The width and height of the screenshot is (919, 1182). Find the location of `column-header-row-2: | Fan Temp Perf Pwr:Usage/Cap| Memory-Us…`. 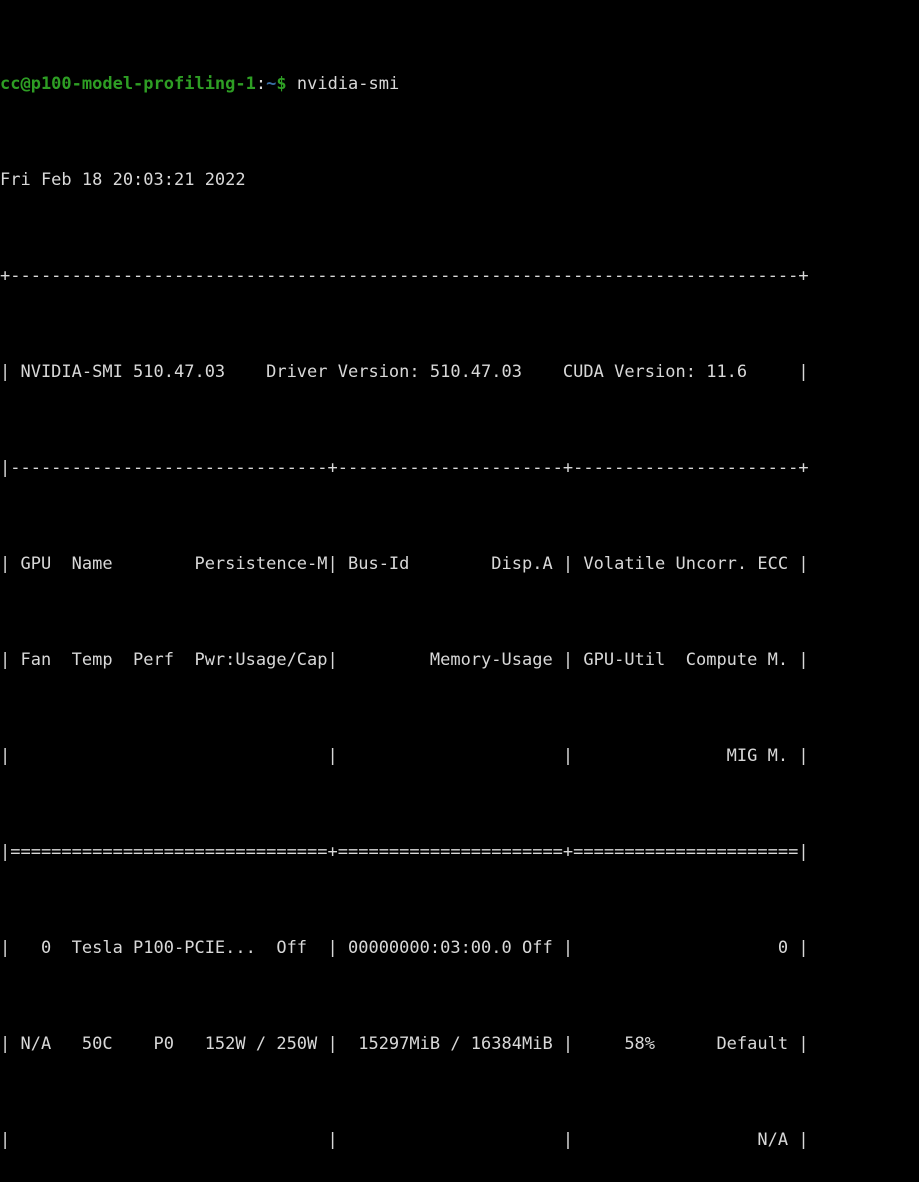

column-header-row-2: | Fan Temp Perf Pwr:Usage/Cap| Memory-Us… is located at coordinates (404, 660).